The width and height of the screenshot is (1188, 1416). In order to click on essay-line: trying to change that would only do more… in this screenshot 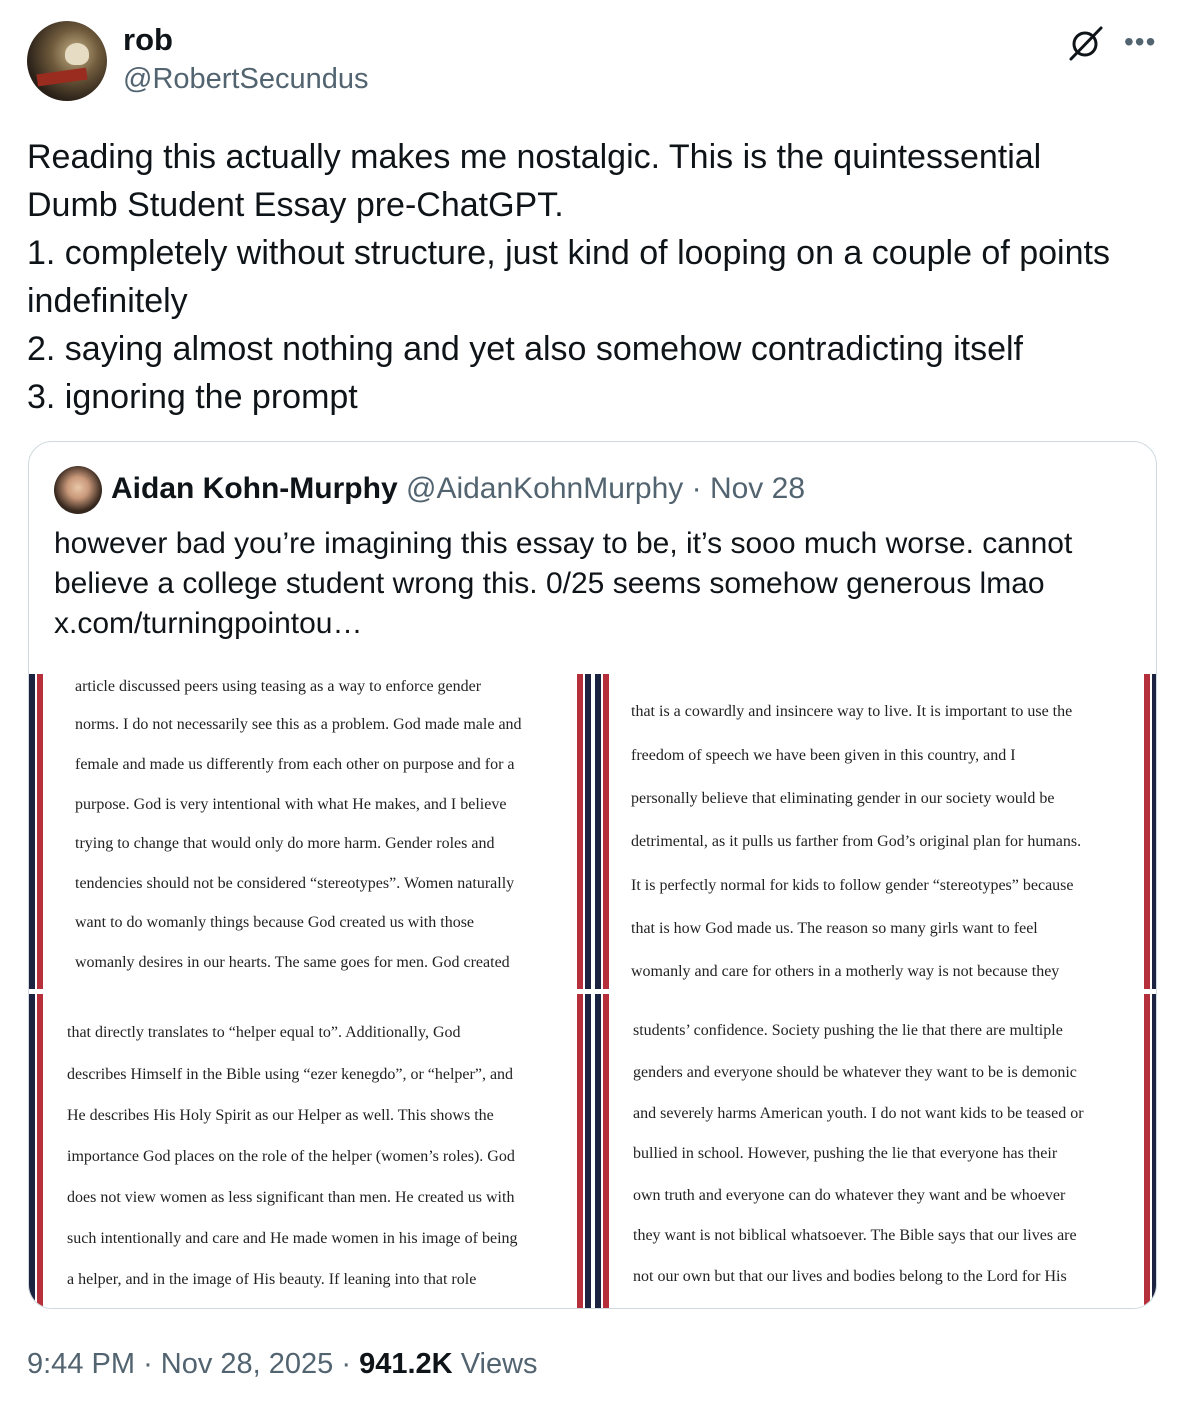, I will do `click(285, 843)`.